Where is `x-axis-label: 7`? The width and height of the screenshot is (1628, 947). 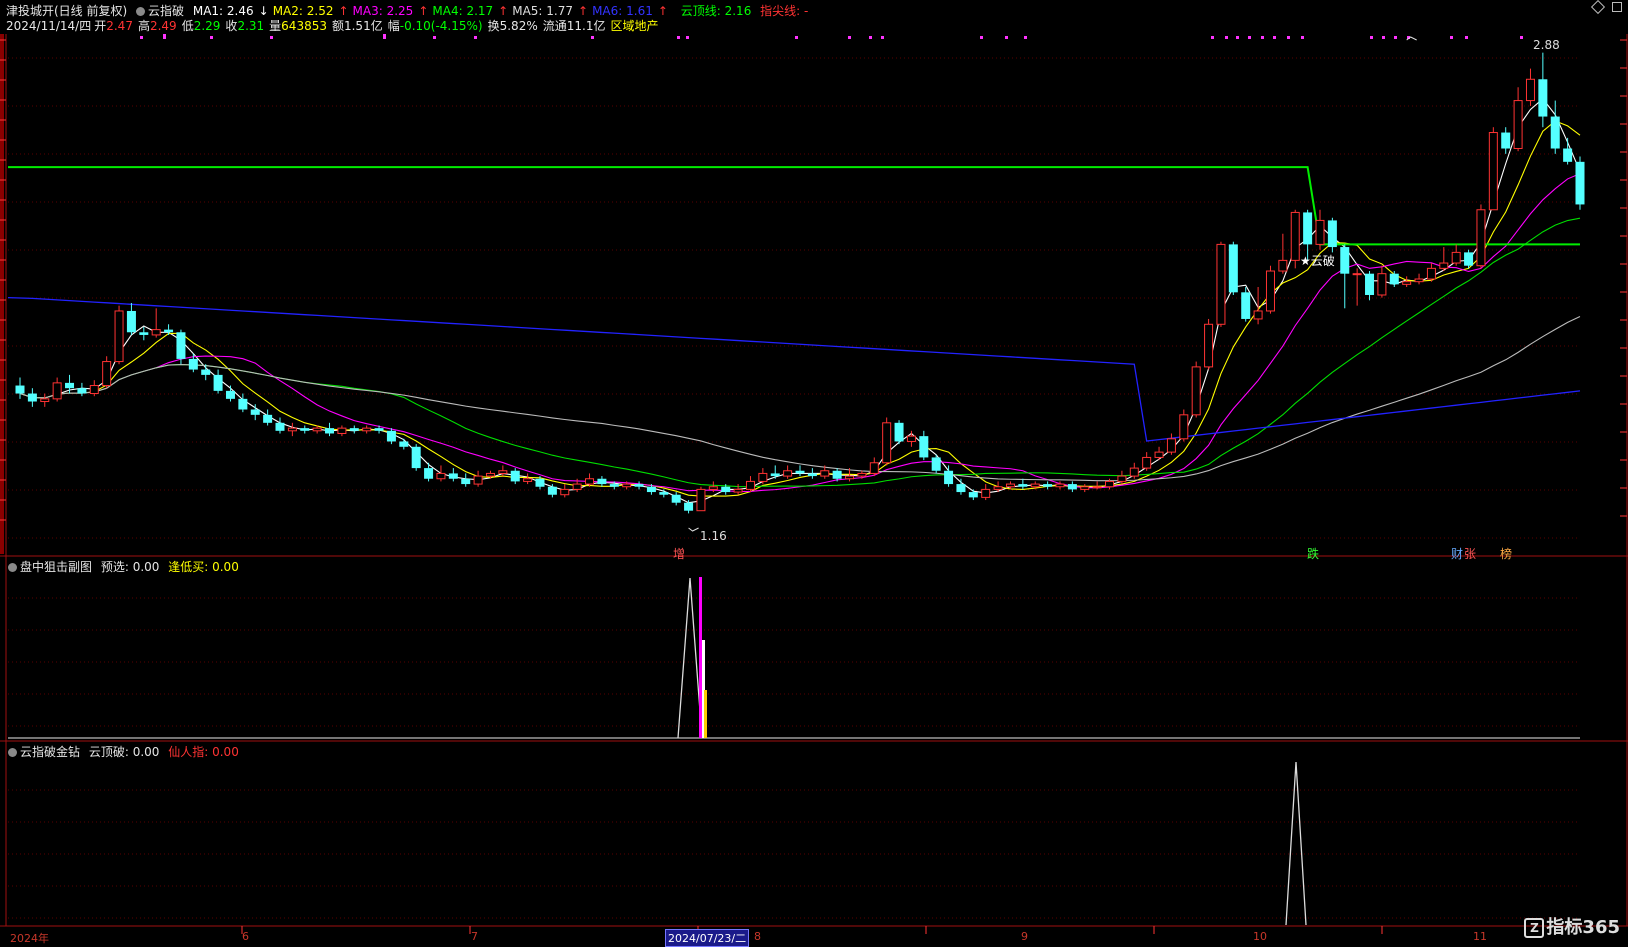 x-axis-label: 7 is located at coordinates (474, 936).